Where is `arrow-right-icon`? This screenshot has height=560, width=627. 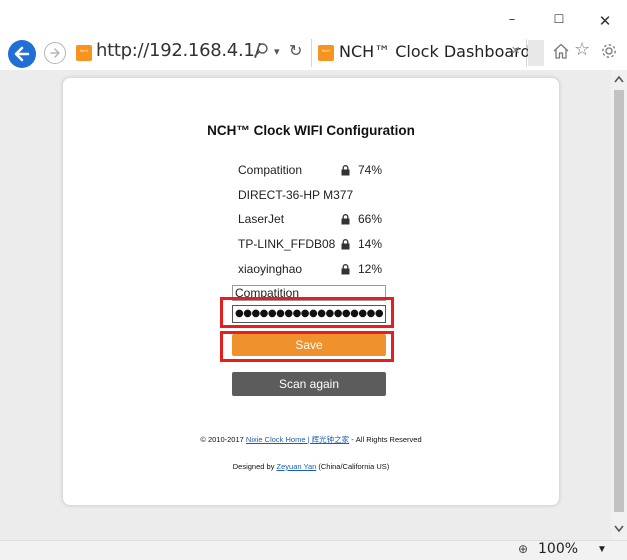 arrow-right-icon is located at coordinates (55, 53).